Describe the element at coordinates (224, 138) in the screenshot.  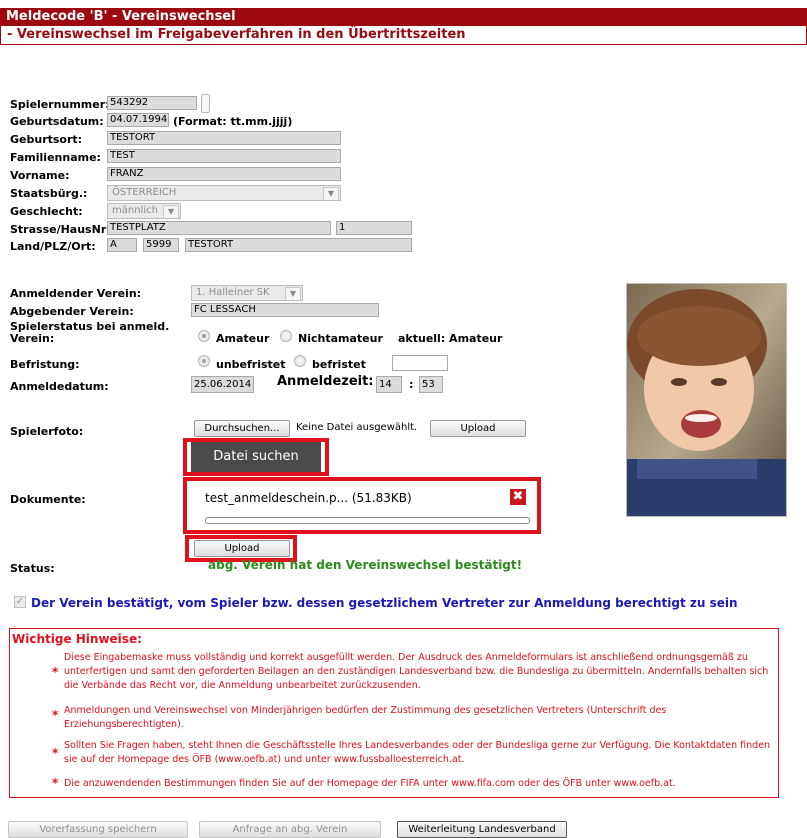
I see `geburtsort-field: TESTORT` at that location.